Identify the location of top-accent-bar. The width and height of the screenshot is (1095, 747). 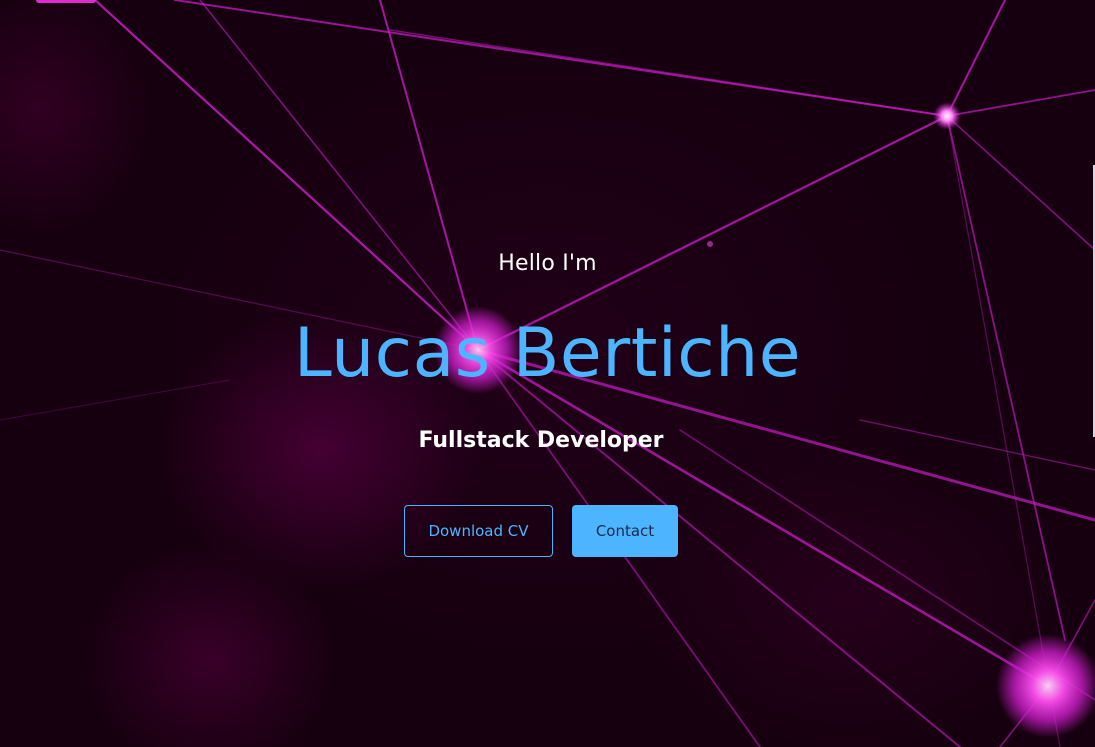
(66, 1).